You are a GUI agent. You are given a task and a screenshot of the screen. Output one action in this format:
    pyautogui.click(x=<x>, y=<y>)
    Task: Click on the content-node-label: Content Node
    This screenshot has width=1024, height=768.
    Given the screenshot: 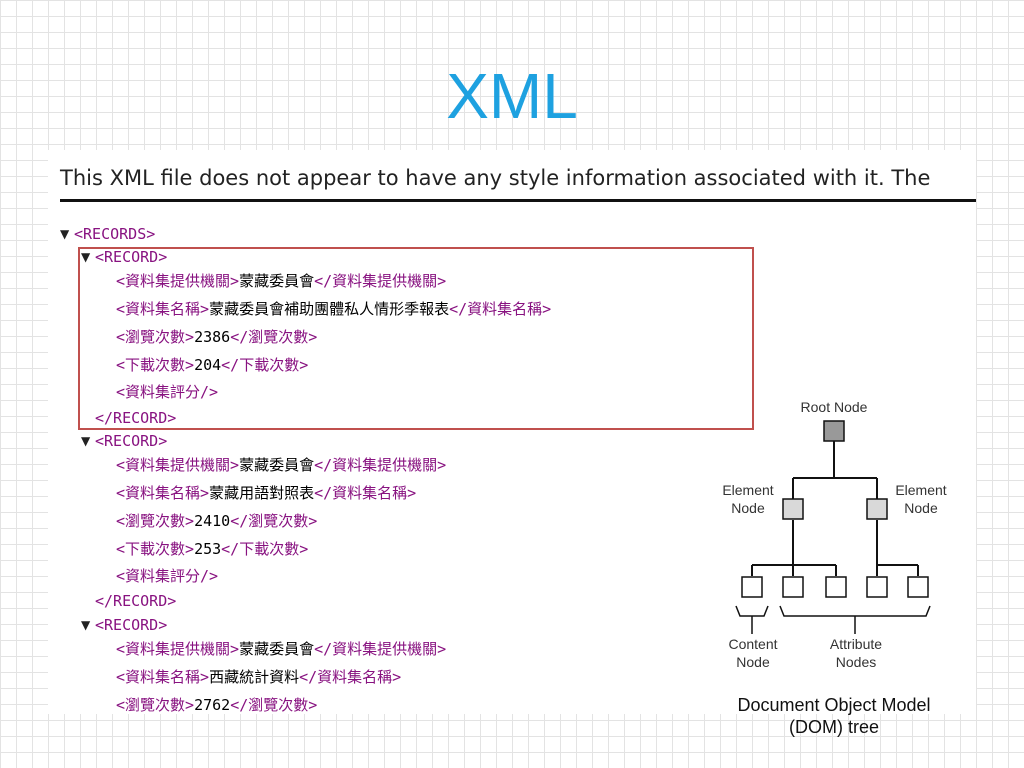 What is the action you would take?
    pyautogui.click(x=753, y=653)
    